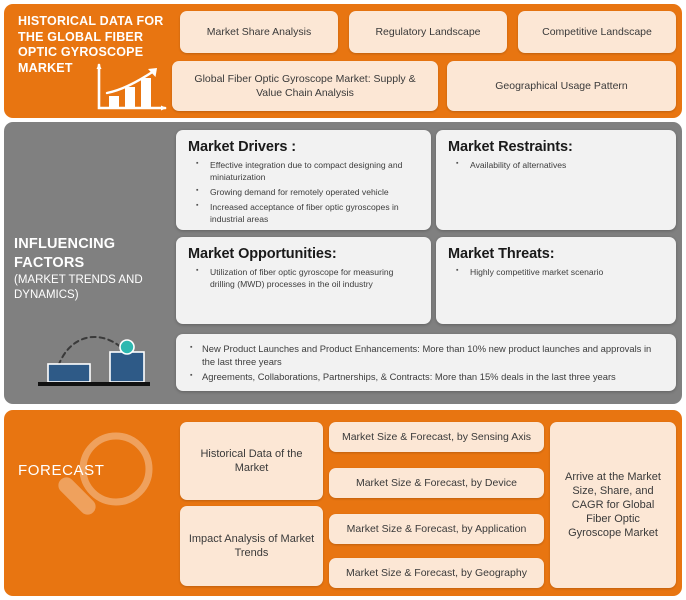  I want to click on card-competitive-landscape: Competitive Landscape, so click(597, 32).